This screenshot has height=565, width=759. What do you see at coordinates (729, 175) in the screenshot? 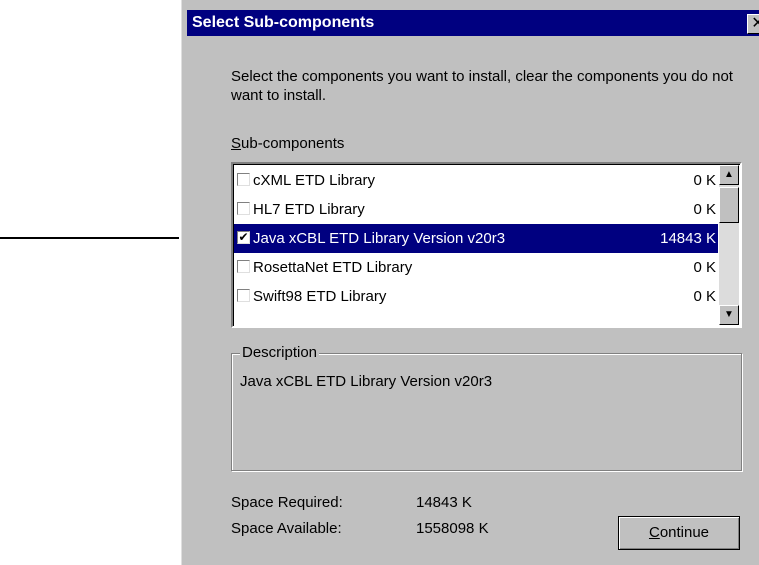
I see `scroll-up-icon: ▲` at bounding box center [729, 175].